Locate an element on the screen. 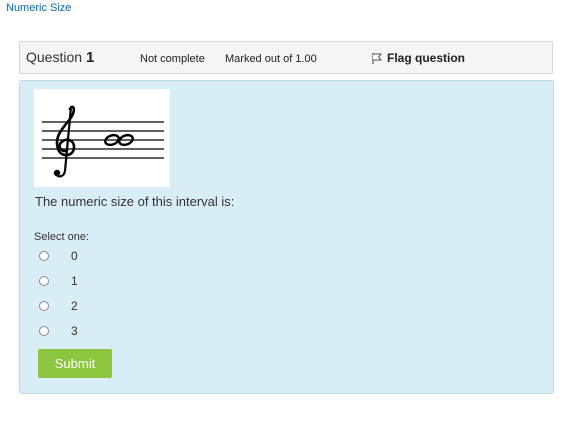  question-state: Not complete is located at coordinates (172, 59).